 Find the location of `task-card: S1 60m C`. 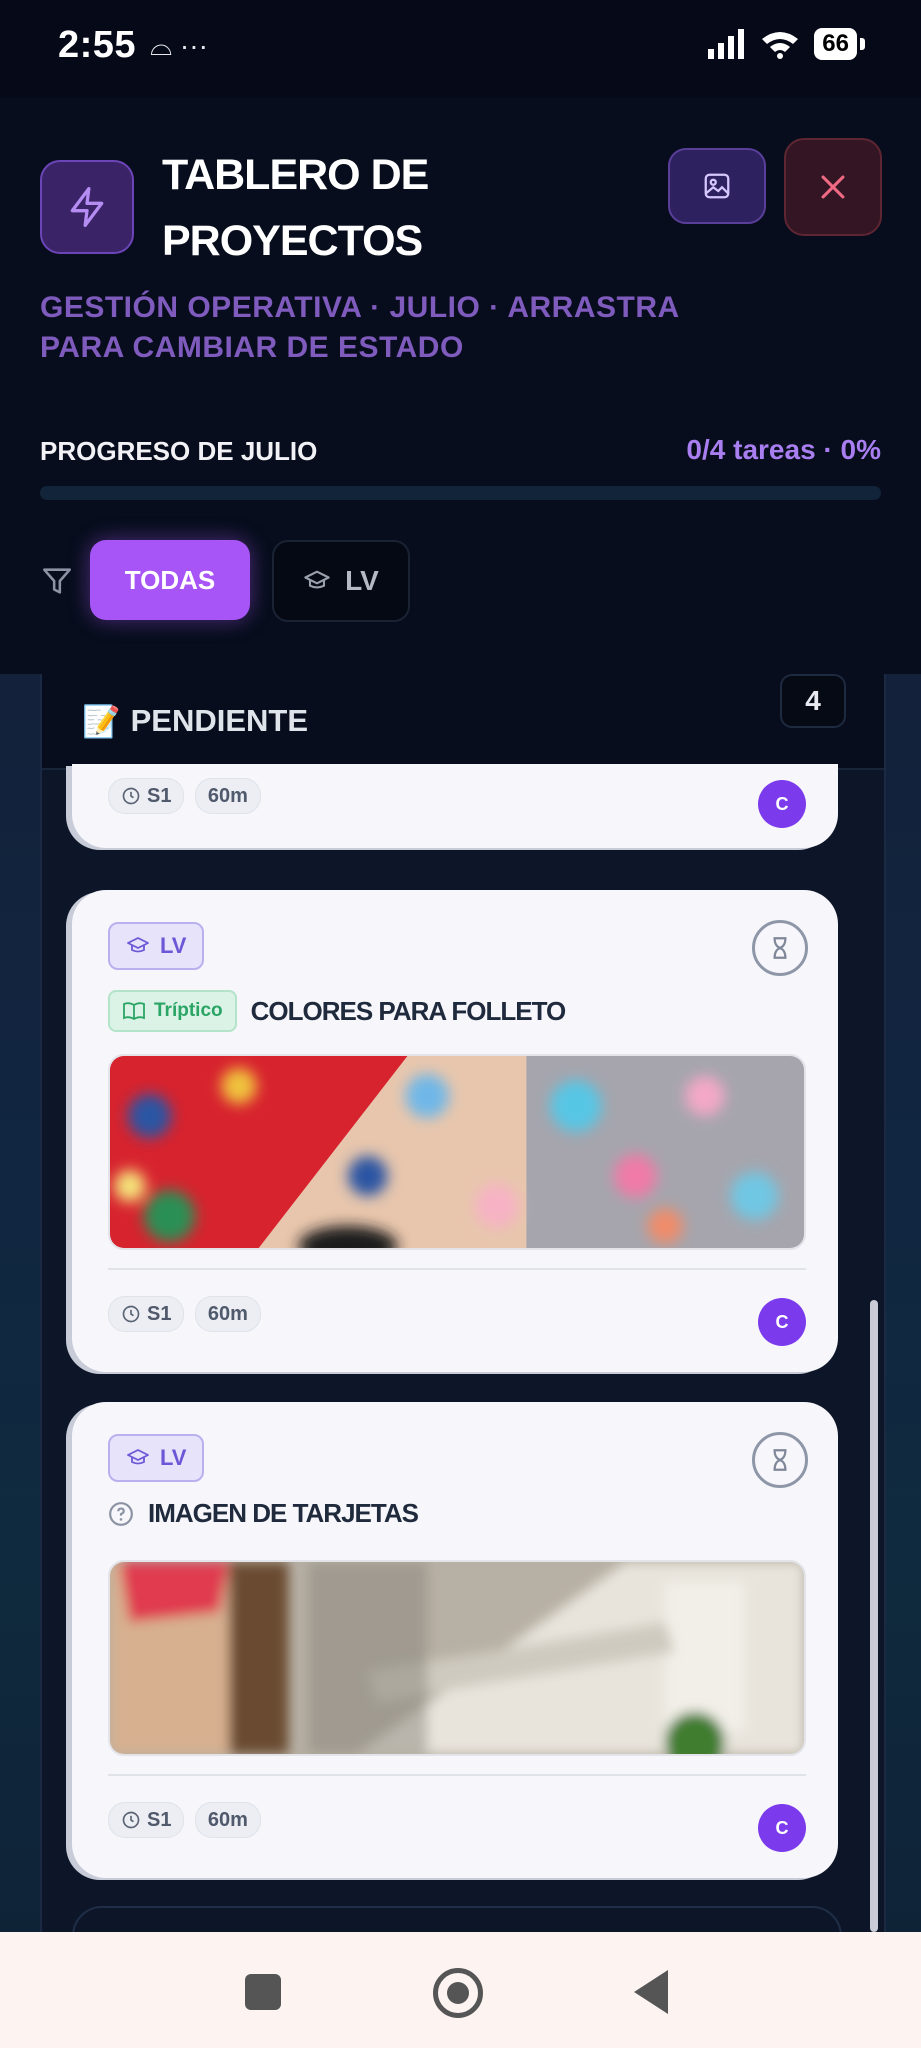

task-card: S1 60m C is located at coordinates (455, 806).